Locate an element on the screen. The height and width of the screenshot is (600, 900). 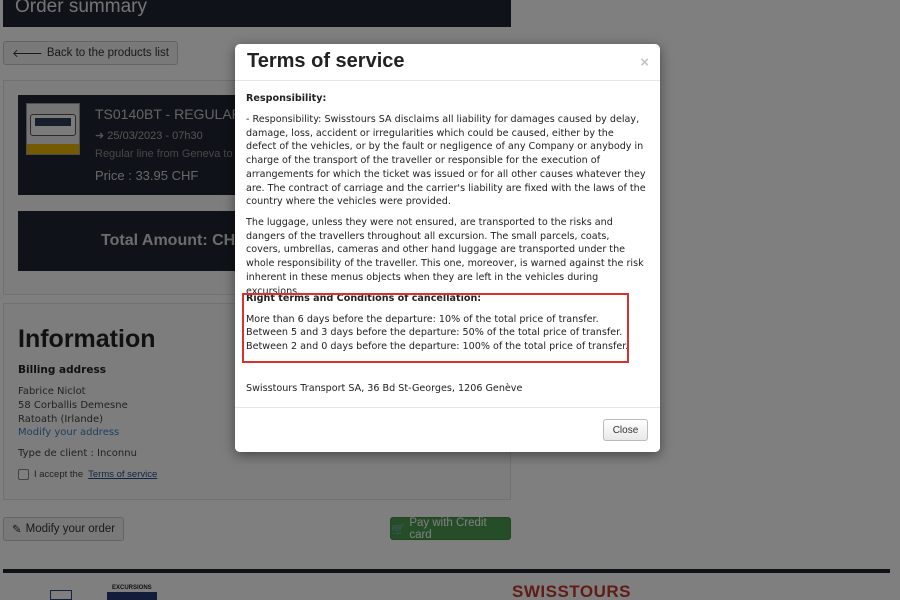
modal-footer is located at coordinates (447, 429).